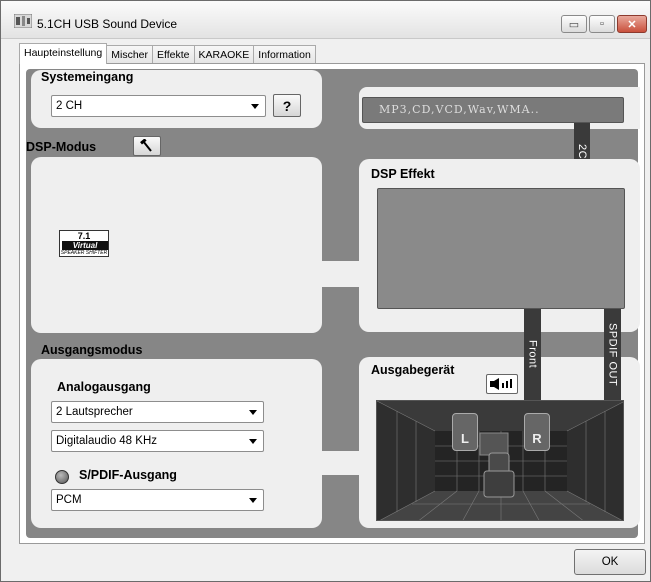 The height and width of the screenshot is (582, 651). Describe the element at coordinates (342, 463) in the screenshot. I see `output-link` at that location.